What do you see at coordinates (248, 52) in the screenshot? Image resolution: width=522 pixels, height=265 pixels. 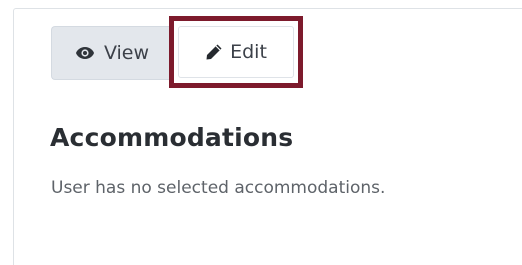 I see `edit-button-label: Edit` at bounding box center [248, 52].